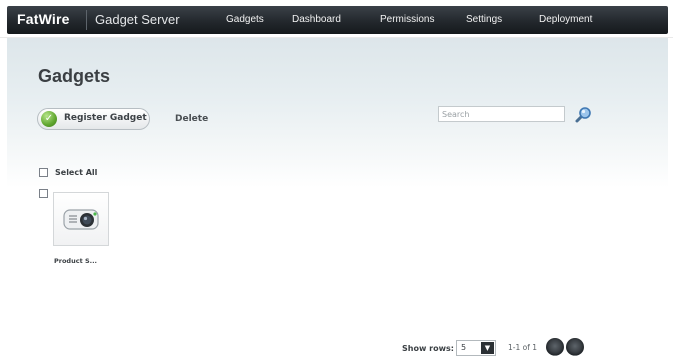 The height and width of the screenshot is (362, 673). I want to click on brand-logo: FatWire, so click(43, 19).